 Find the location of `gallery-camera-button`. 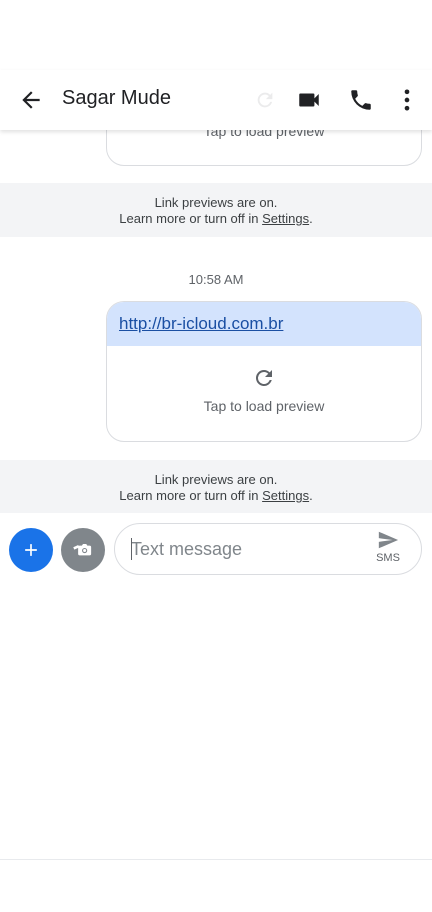

gallery-camera-button is located at coordinates (83, 550).